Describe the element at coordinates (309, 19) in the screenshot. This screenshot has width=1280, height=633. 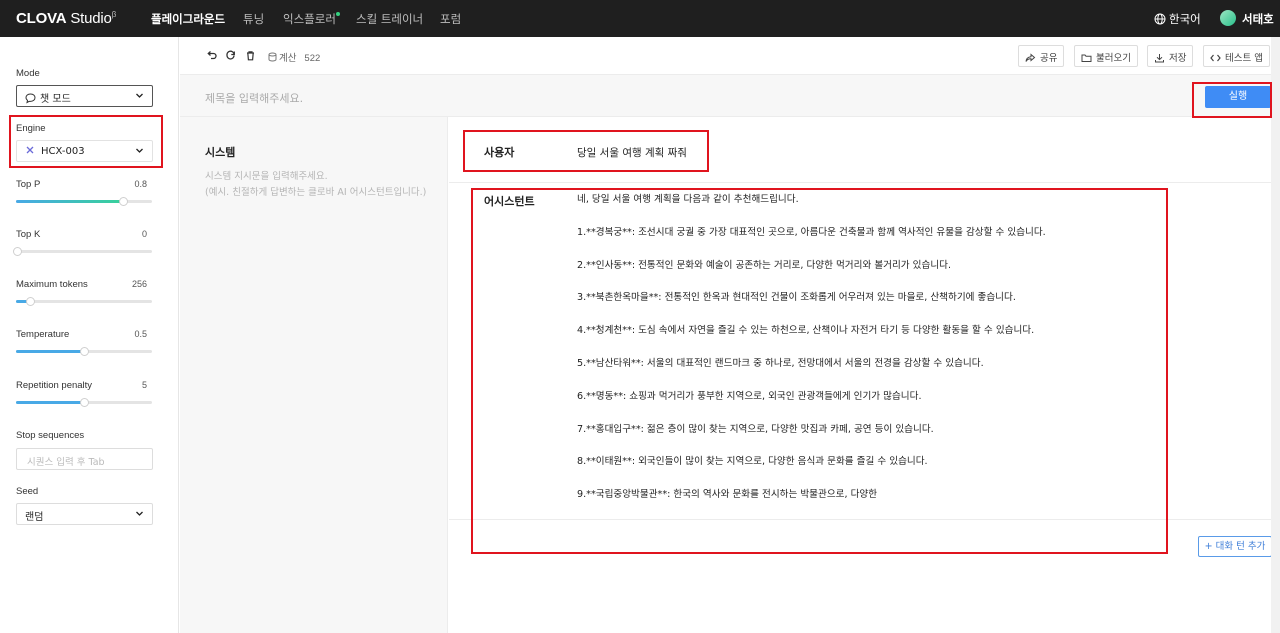
I see `nav-explorer: 익스플로러` at that location.